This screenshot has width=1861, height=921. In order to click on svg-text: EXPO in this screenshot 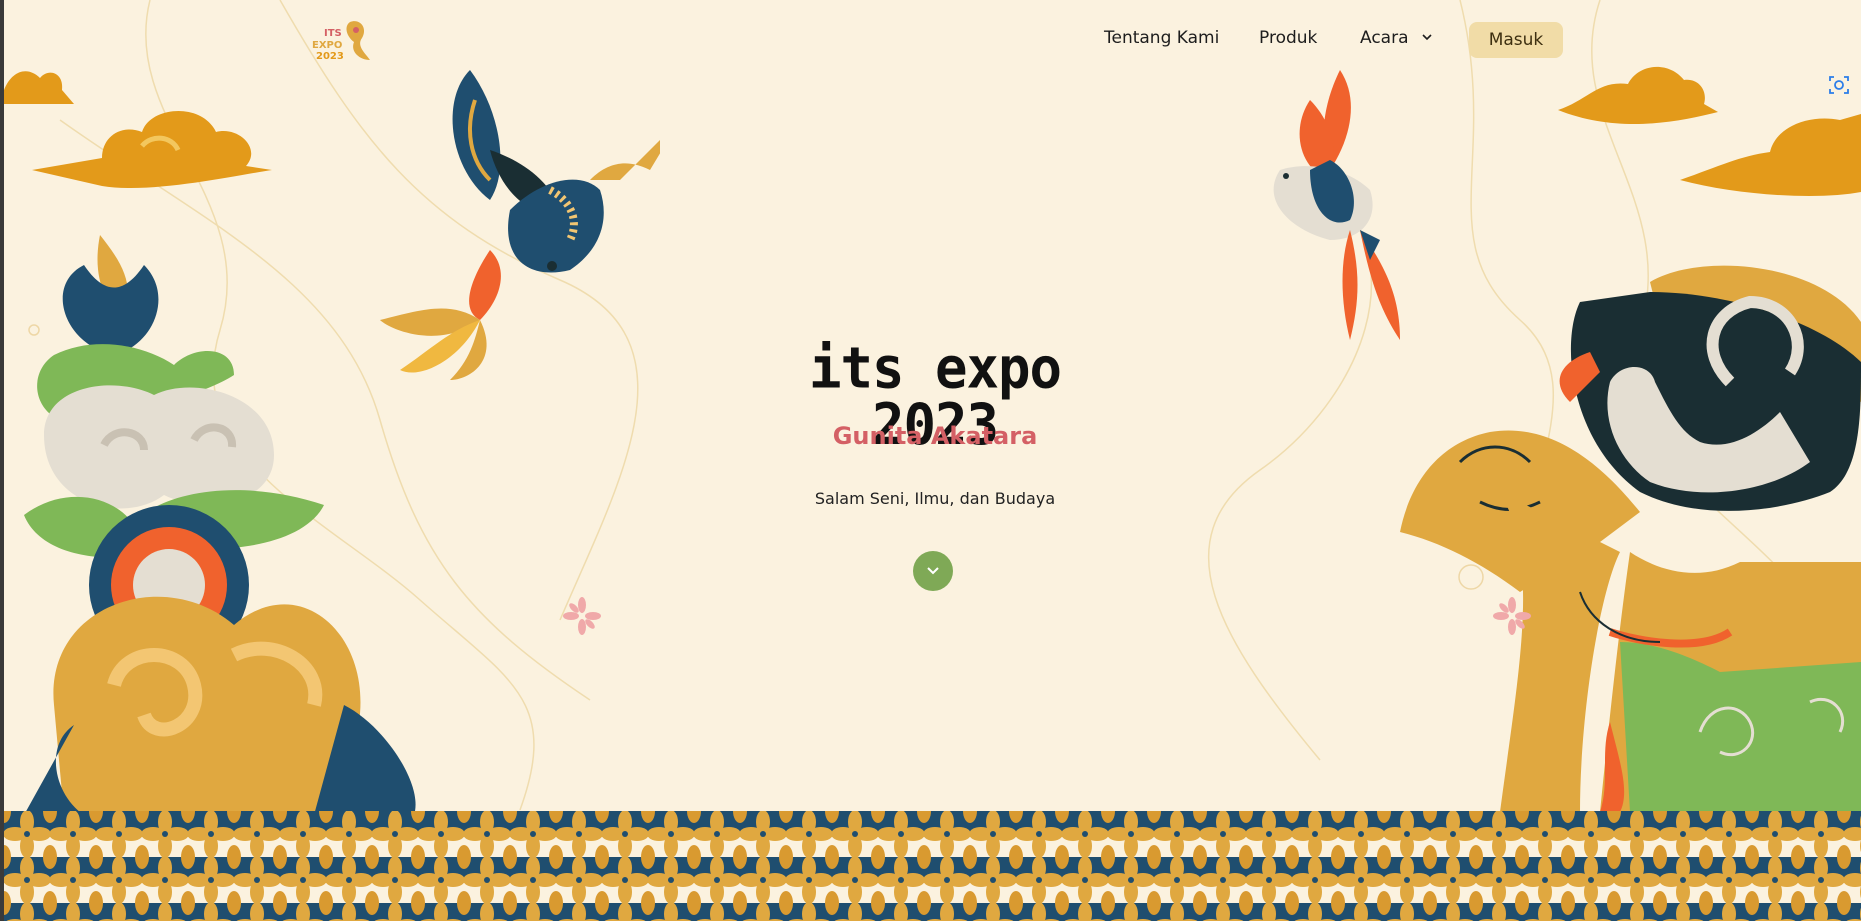, I will do `click(327, 45)`.